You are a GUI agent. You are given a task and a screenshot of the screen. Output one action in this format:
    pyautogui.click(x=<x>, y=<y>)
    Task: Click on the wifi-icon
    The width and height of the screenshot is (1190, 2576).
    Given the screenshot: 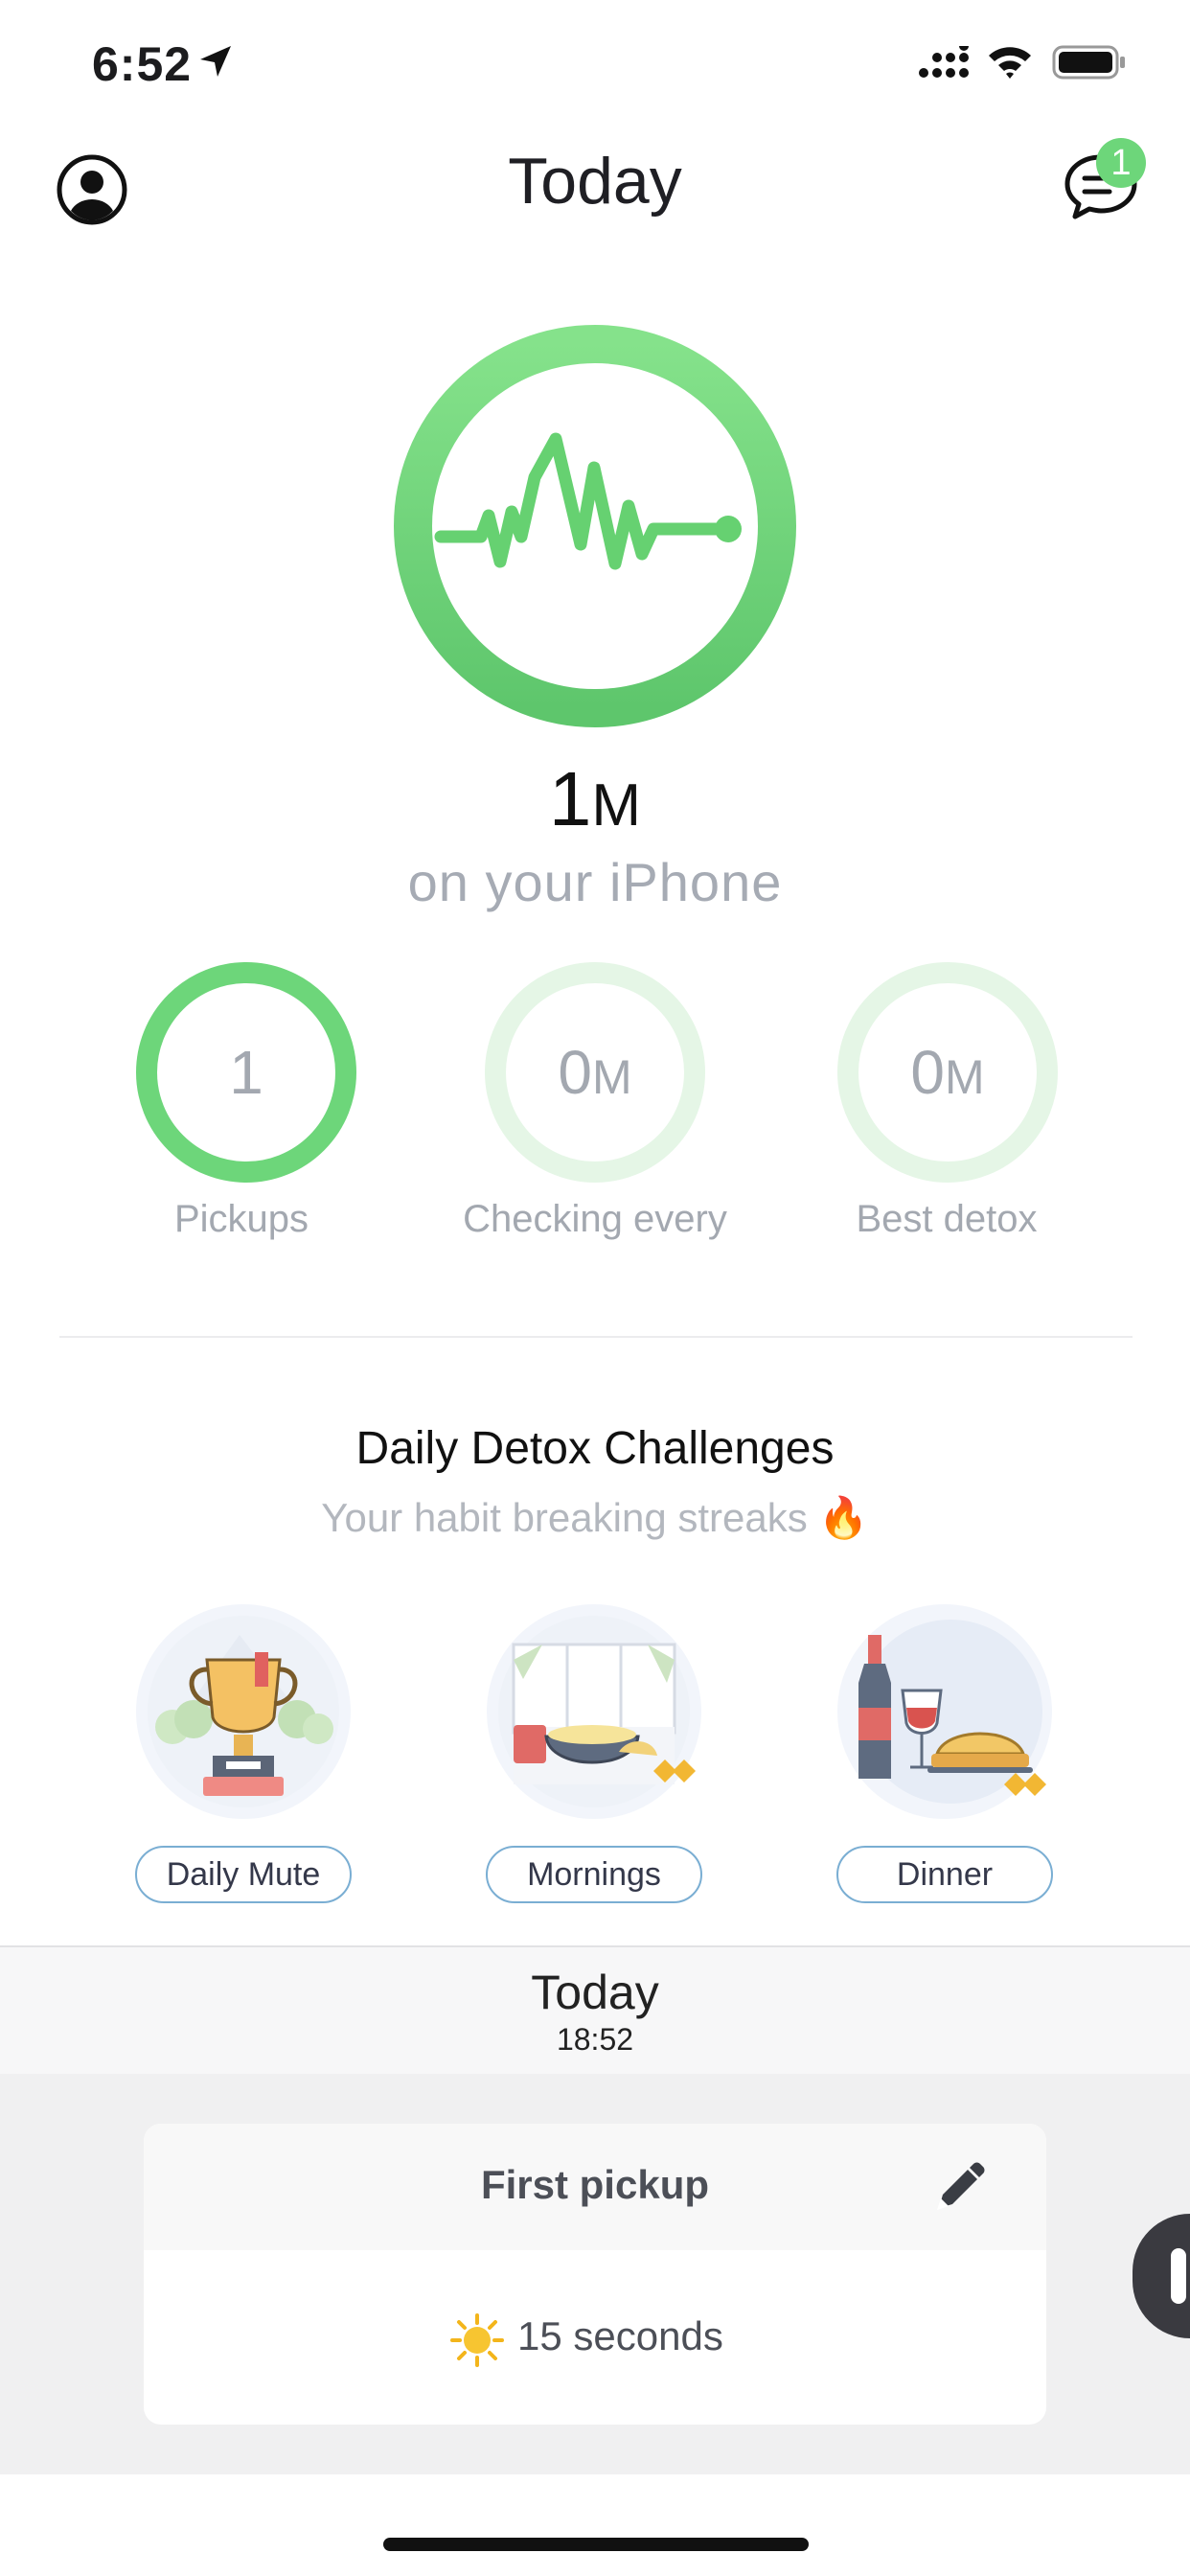 What is the action you would take?
    pyautogui.click(x=1010, y=63)
    